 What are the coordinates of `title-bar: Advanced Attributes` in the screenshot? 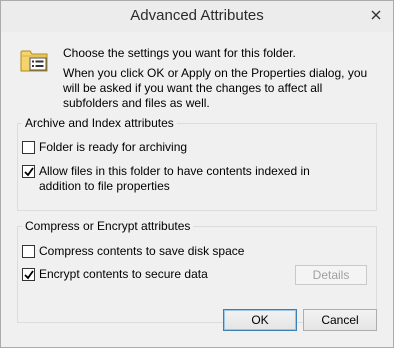 It's located at (197, 16).